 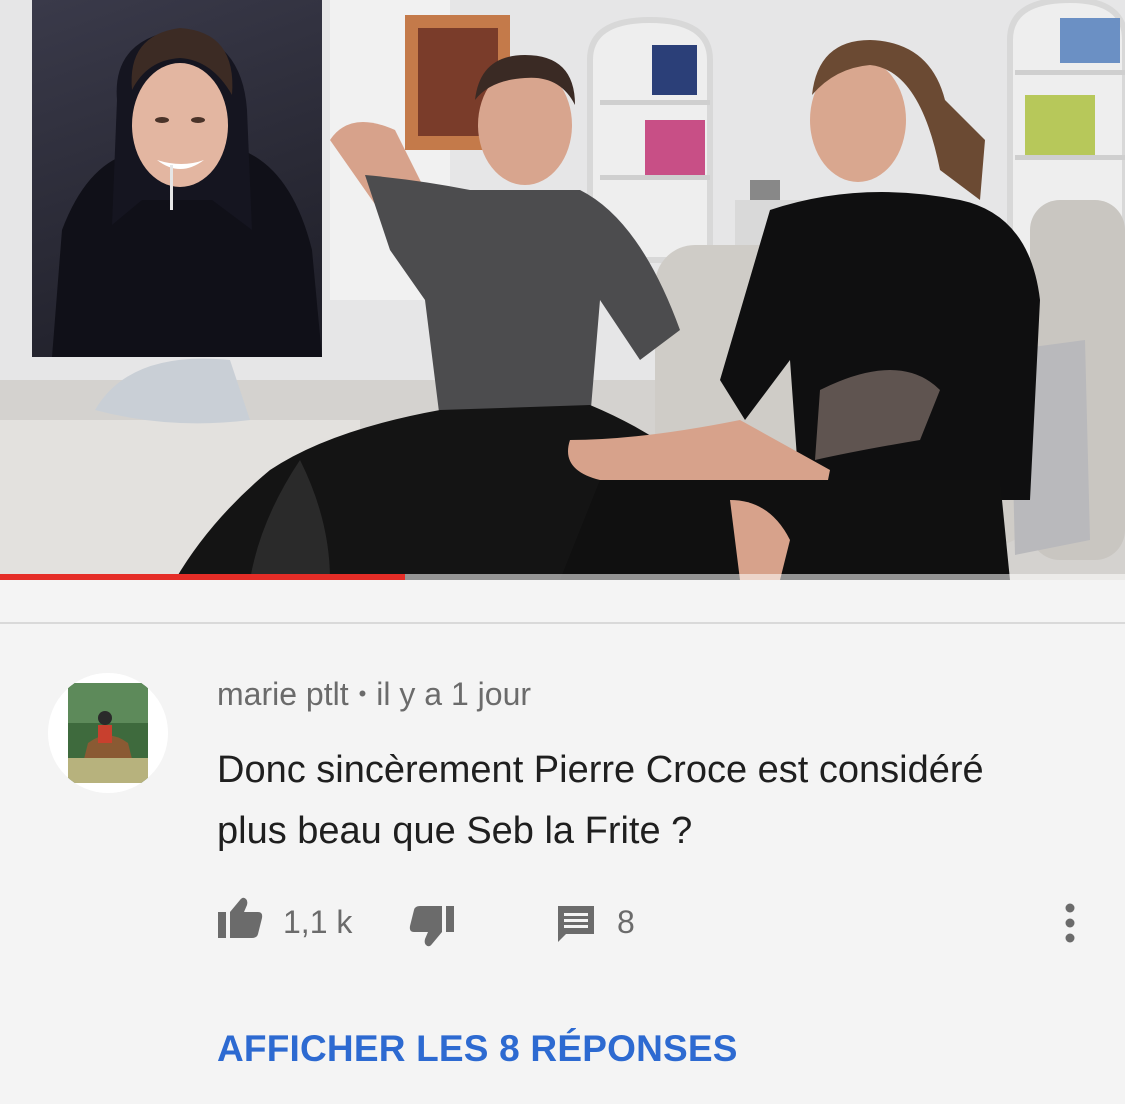 I want to click on guest-photo-inset, so click(x=177, y=178).